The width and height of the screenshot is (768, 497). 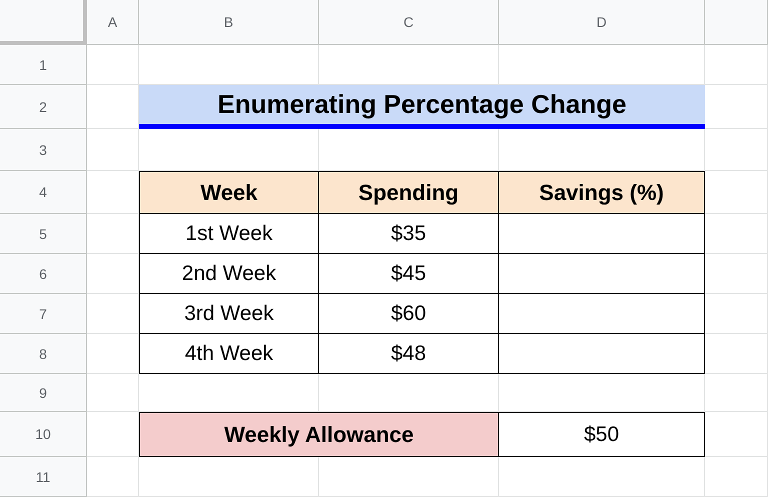 What do you see at coordinates (43, 192) in the screenshot?
I see `row-header: 4` at bounding box center [43, 192].